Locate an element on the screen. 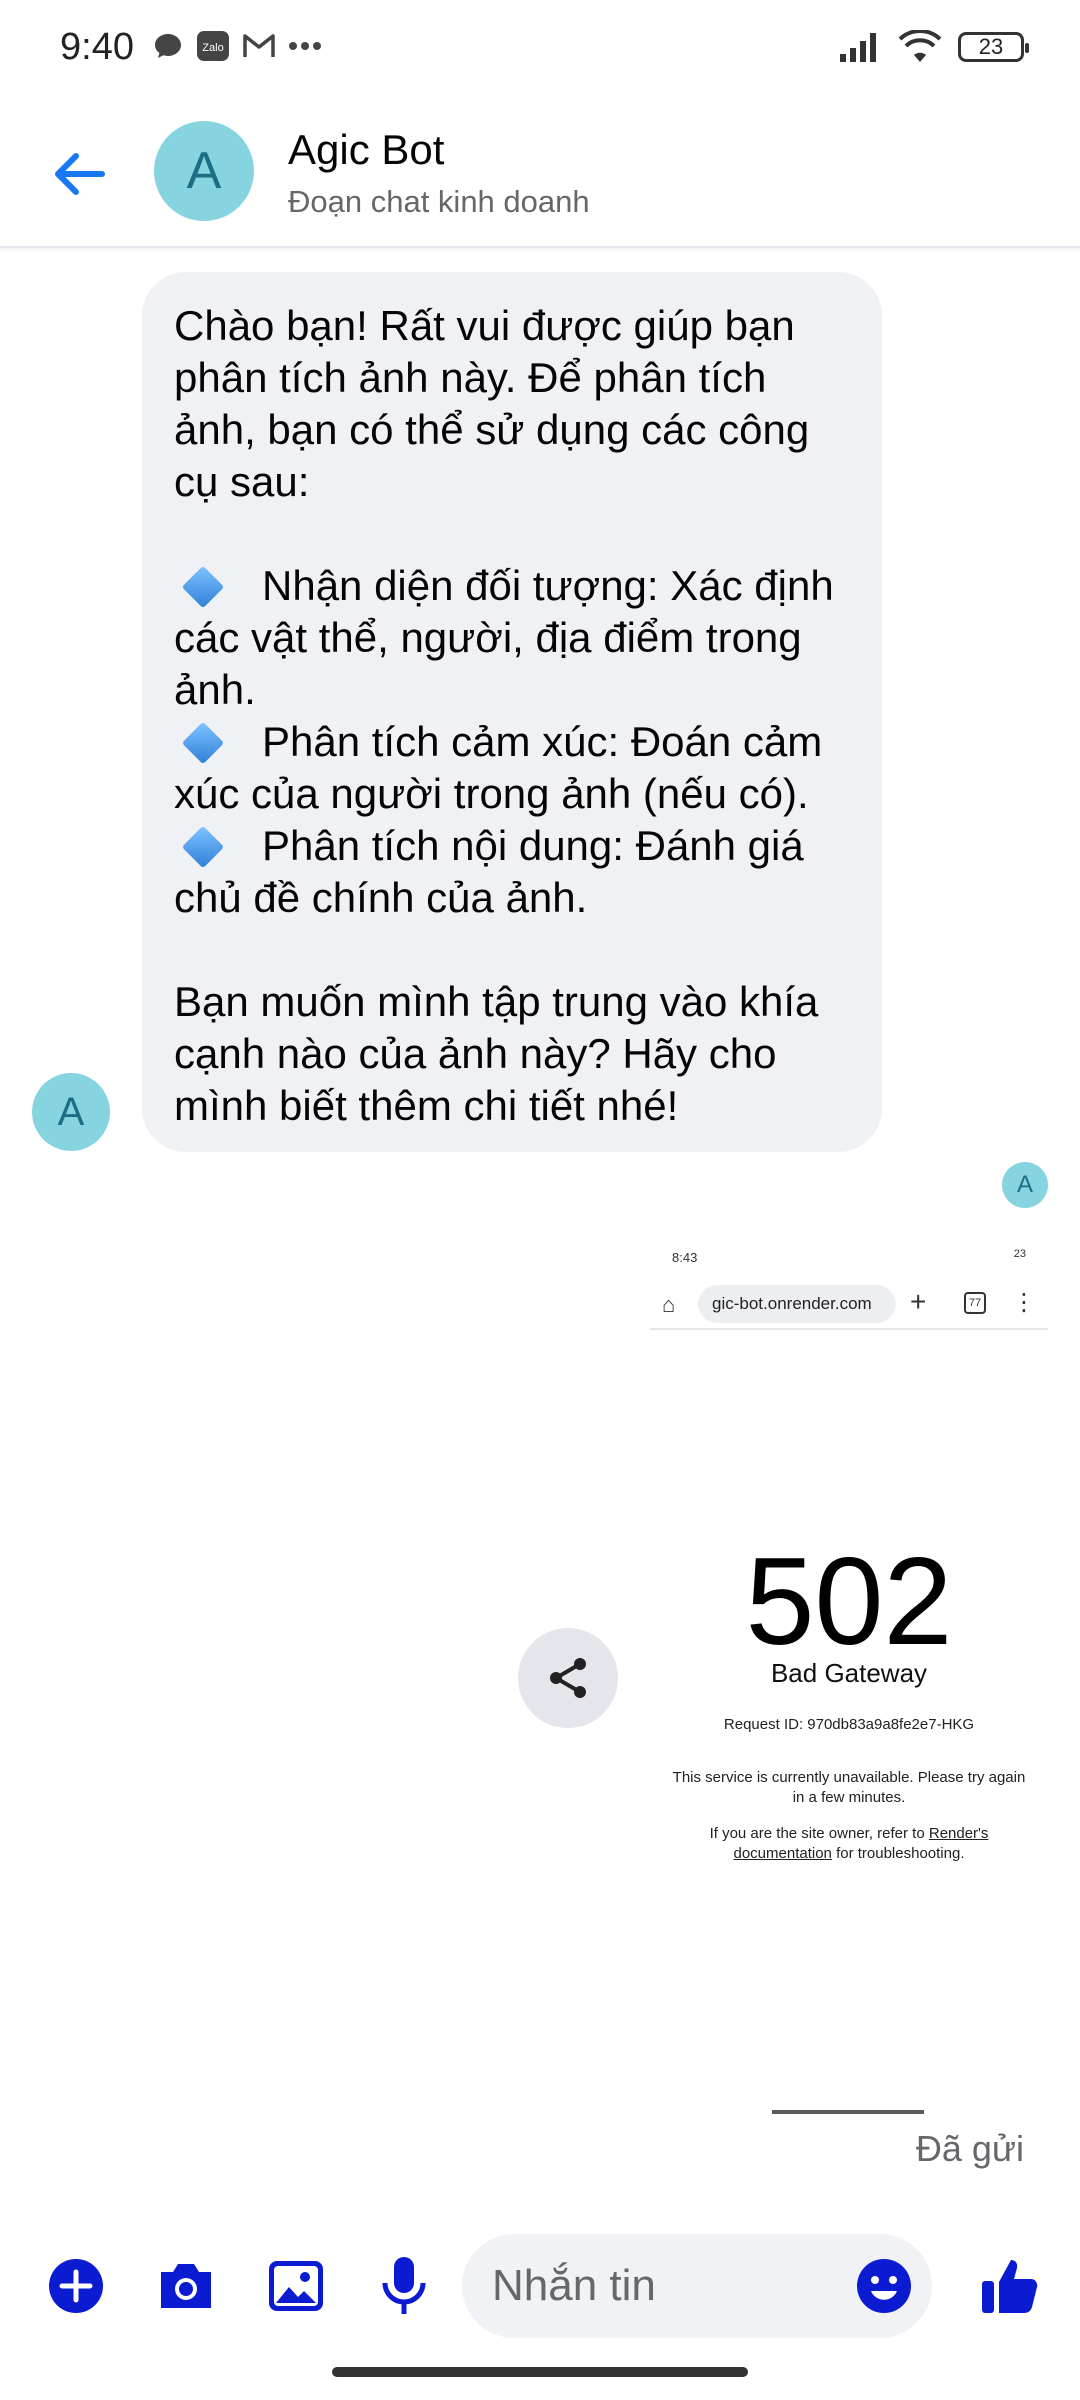 This screenshot has height=2400, width=1080. request-id: Request ID: 970db83a9a8fe2e7-HKG is located at coordinates (849, 1724).